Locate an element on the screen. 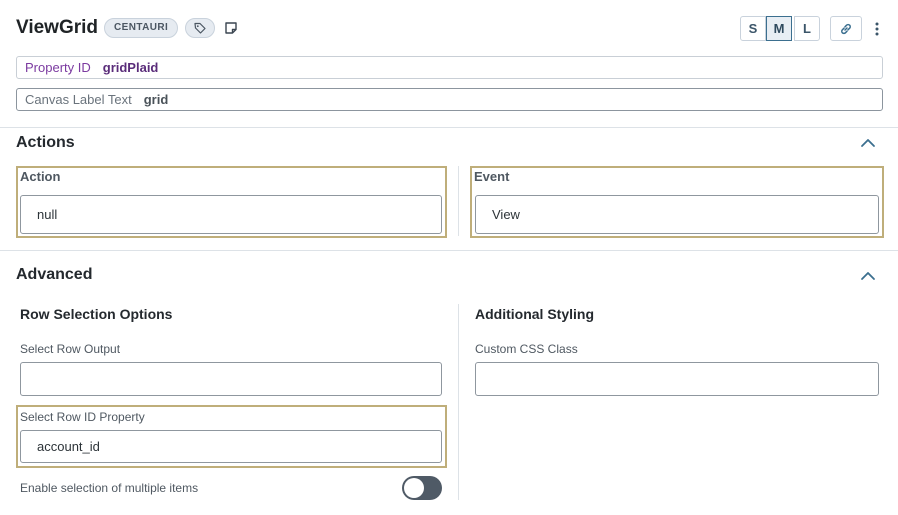  size-large-button: L is located at coordinates (807, 28).